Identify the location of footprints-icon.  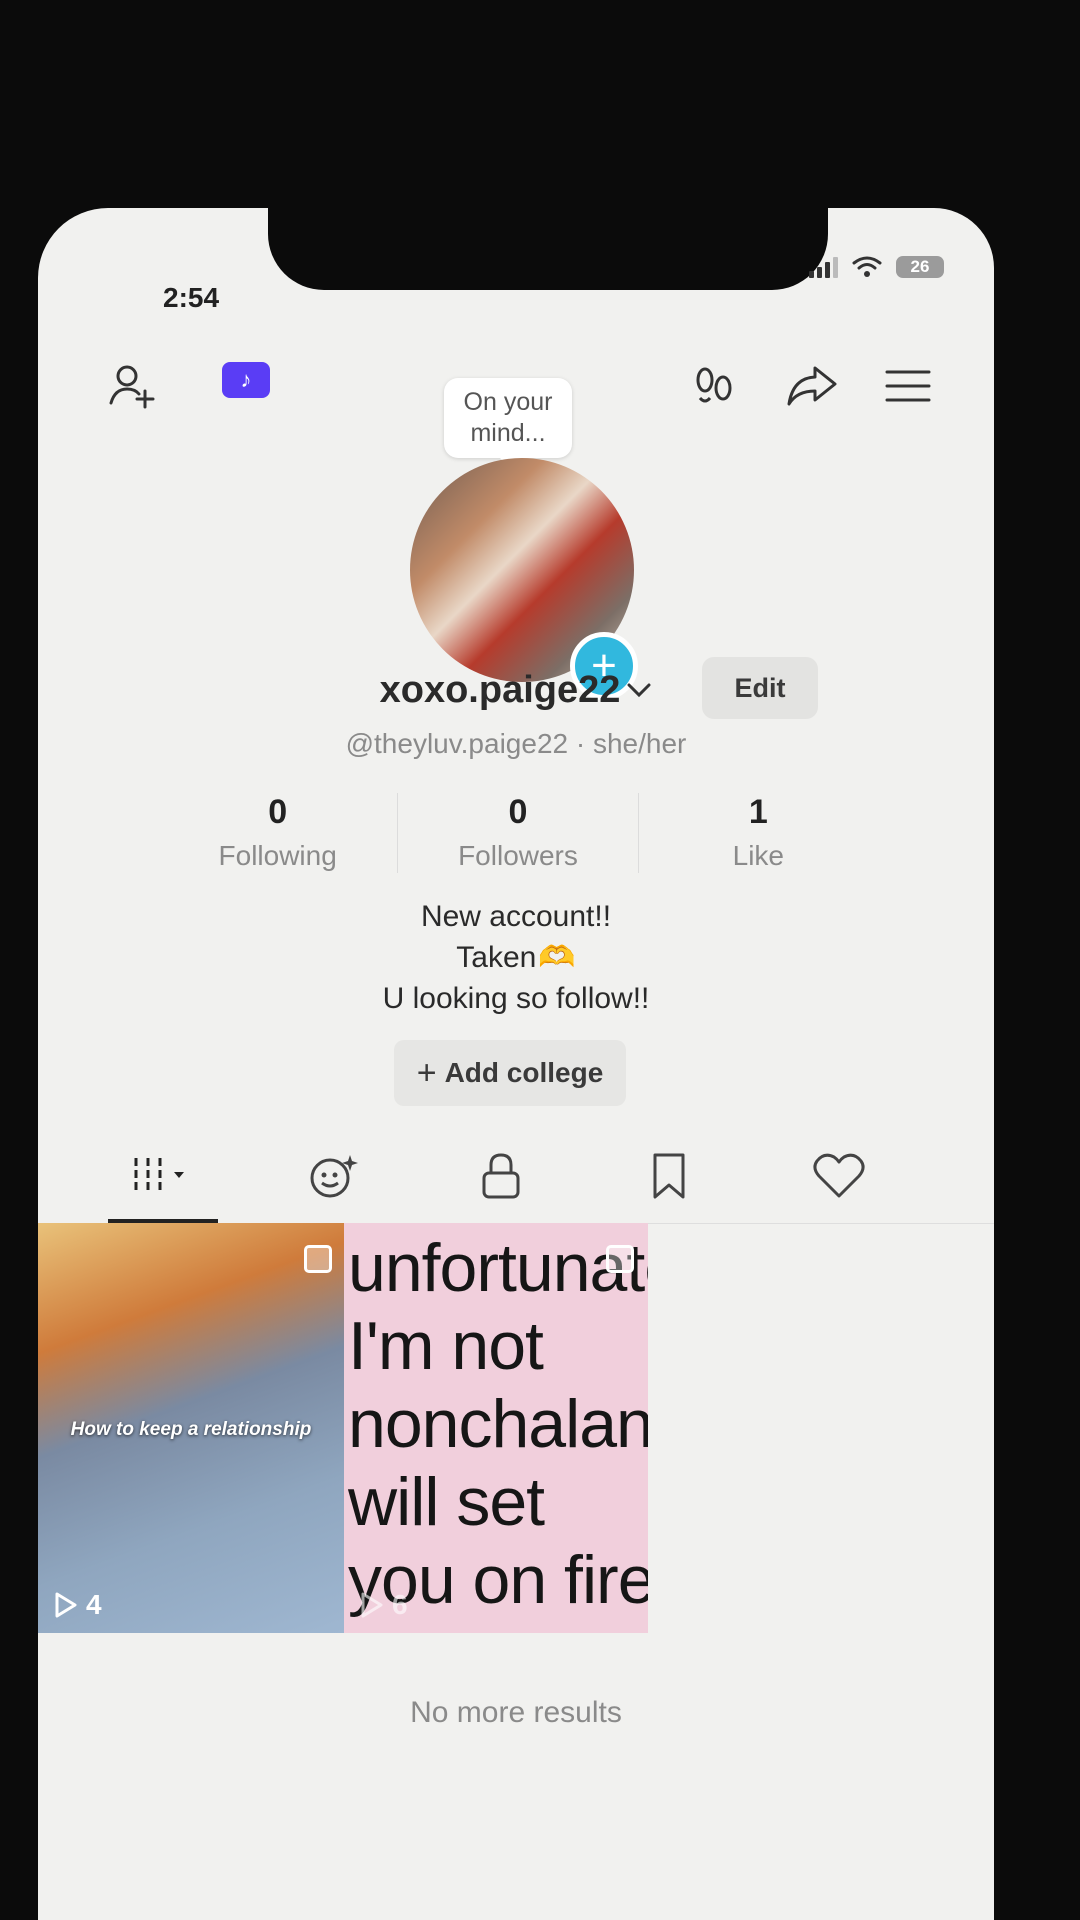
(714, 386).